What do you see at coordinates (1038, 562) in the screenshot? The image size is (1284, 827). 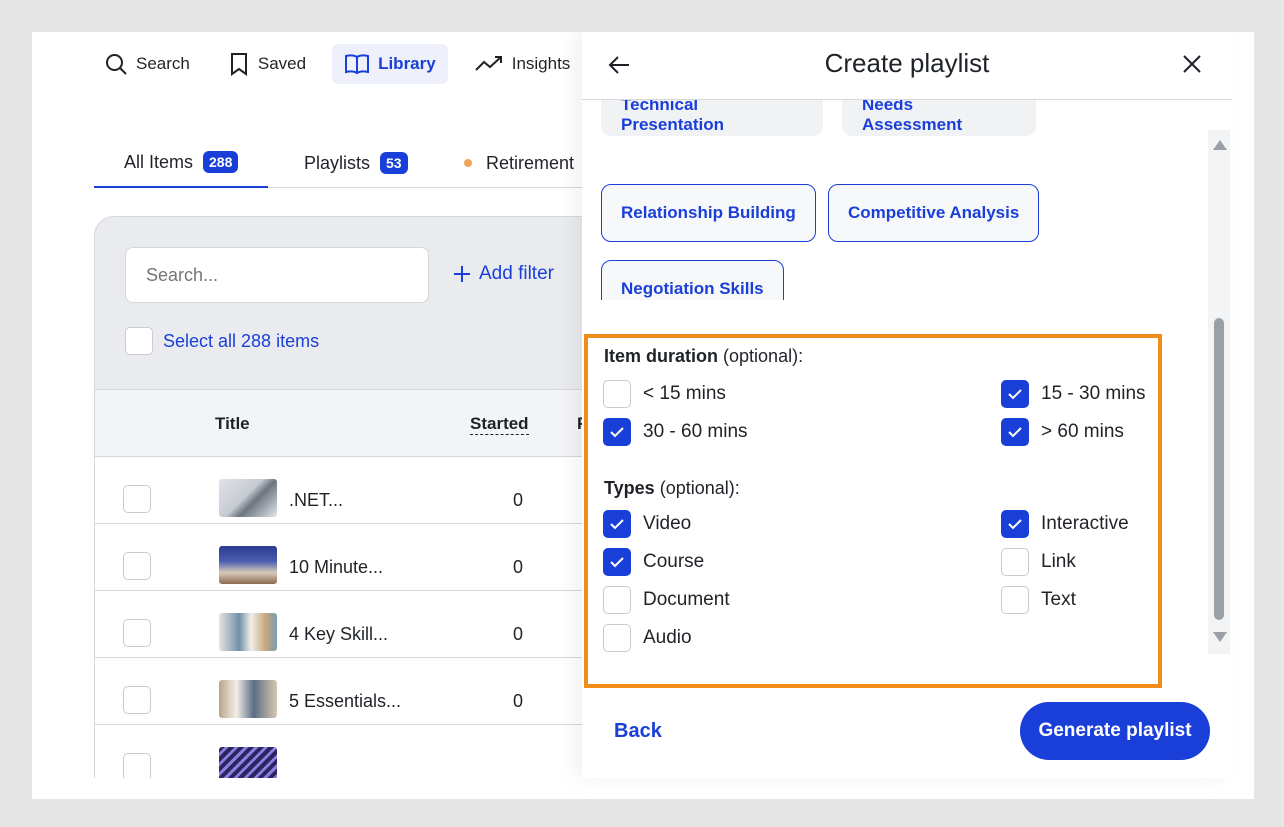 I see `type-option-link: Link` at bounding box center [1038, 562].